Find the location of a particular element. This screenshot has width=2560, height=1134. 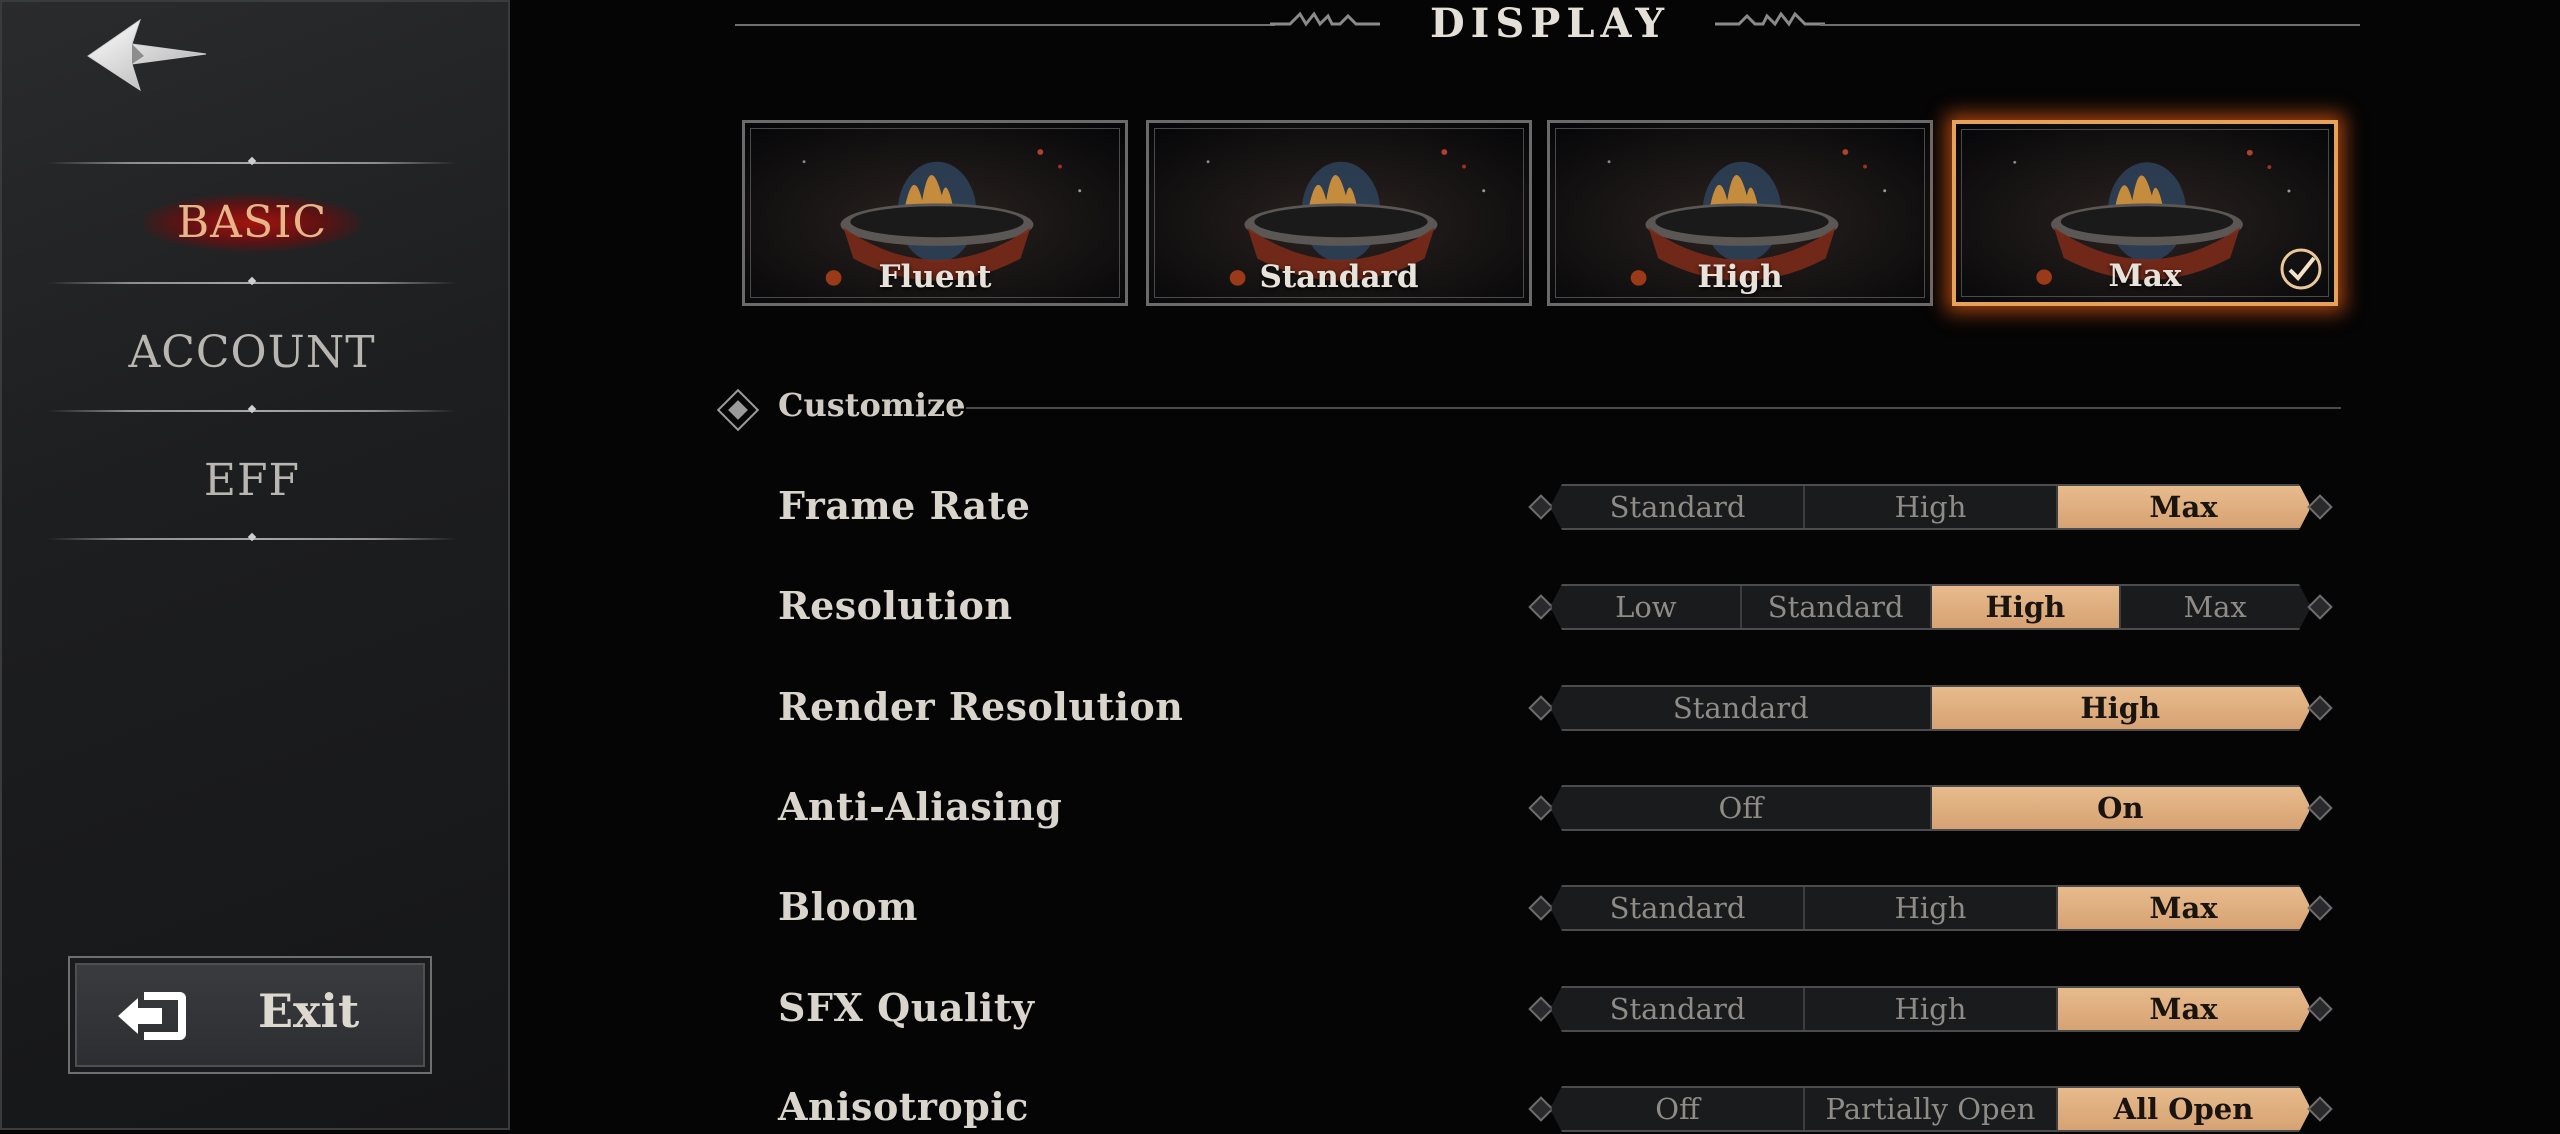

page-title: DISPLAY is located at coordinates (1550, 23).